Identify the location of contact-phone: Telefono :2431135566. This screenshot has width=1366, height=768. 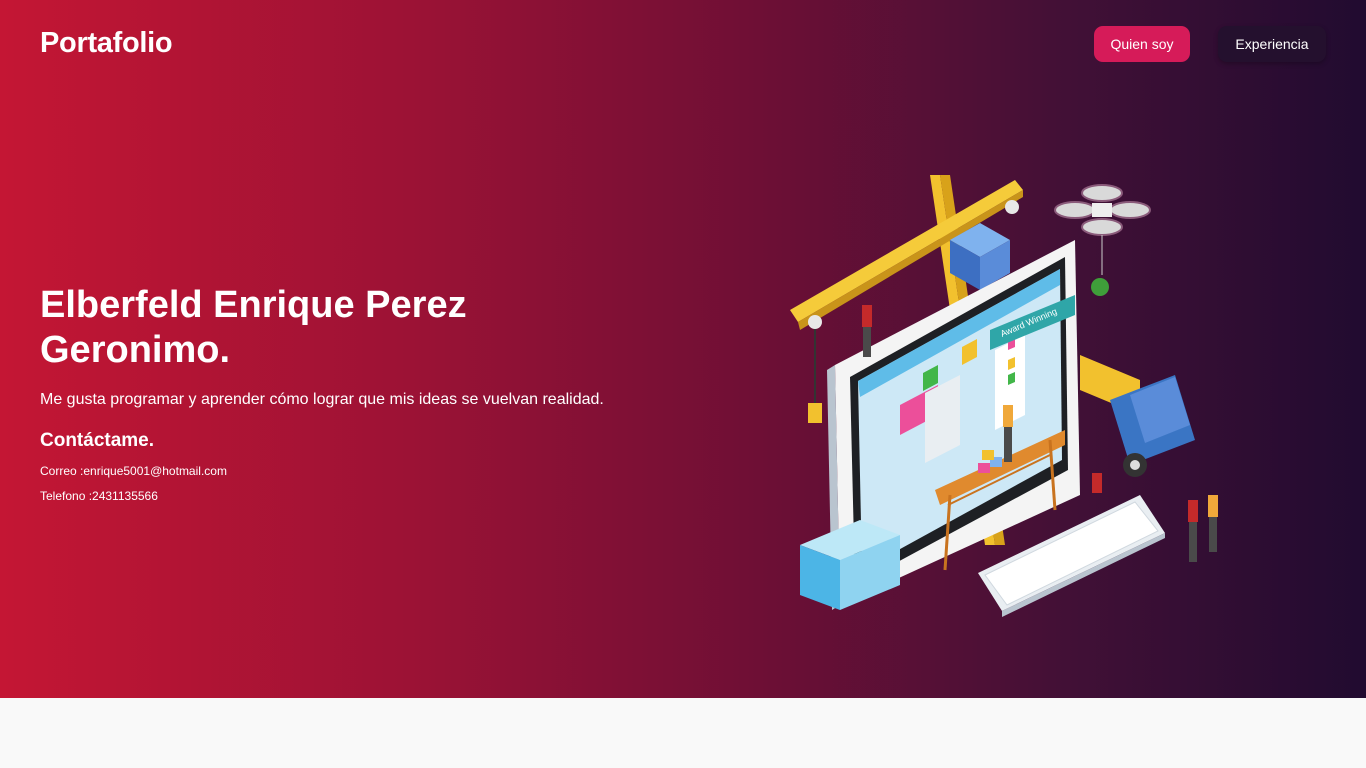
(99, 496).